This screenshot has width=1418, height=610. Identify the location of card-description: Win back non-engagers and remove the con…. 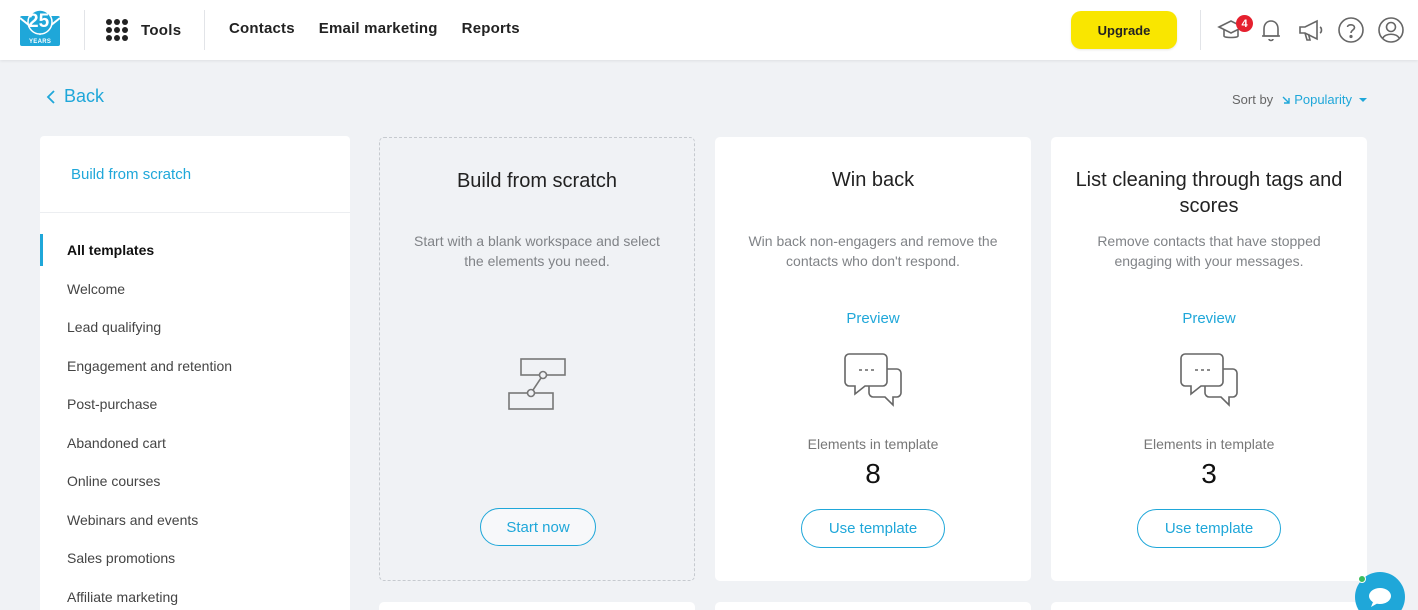
(873, 251).